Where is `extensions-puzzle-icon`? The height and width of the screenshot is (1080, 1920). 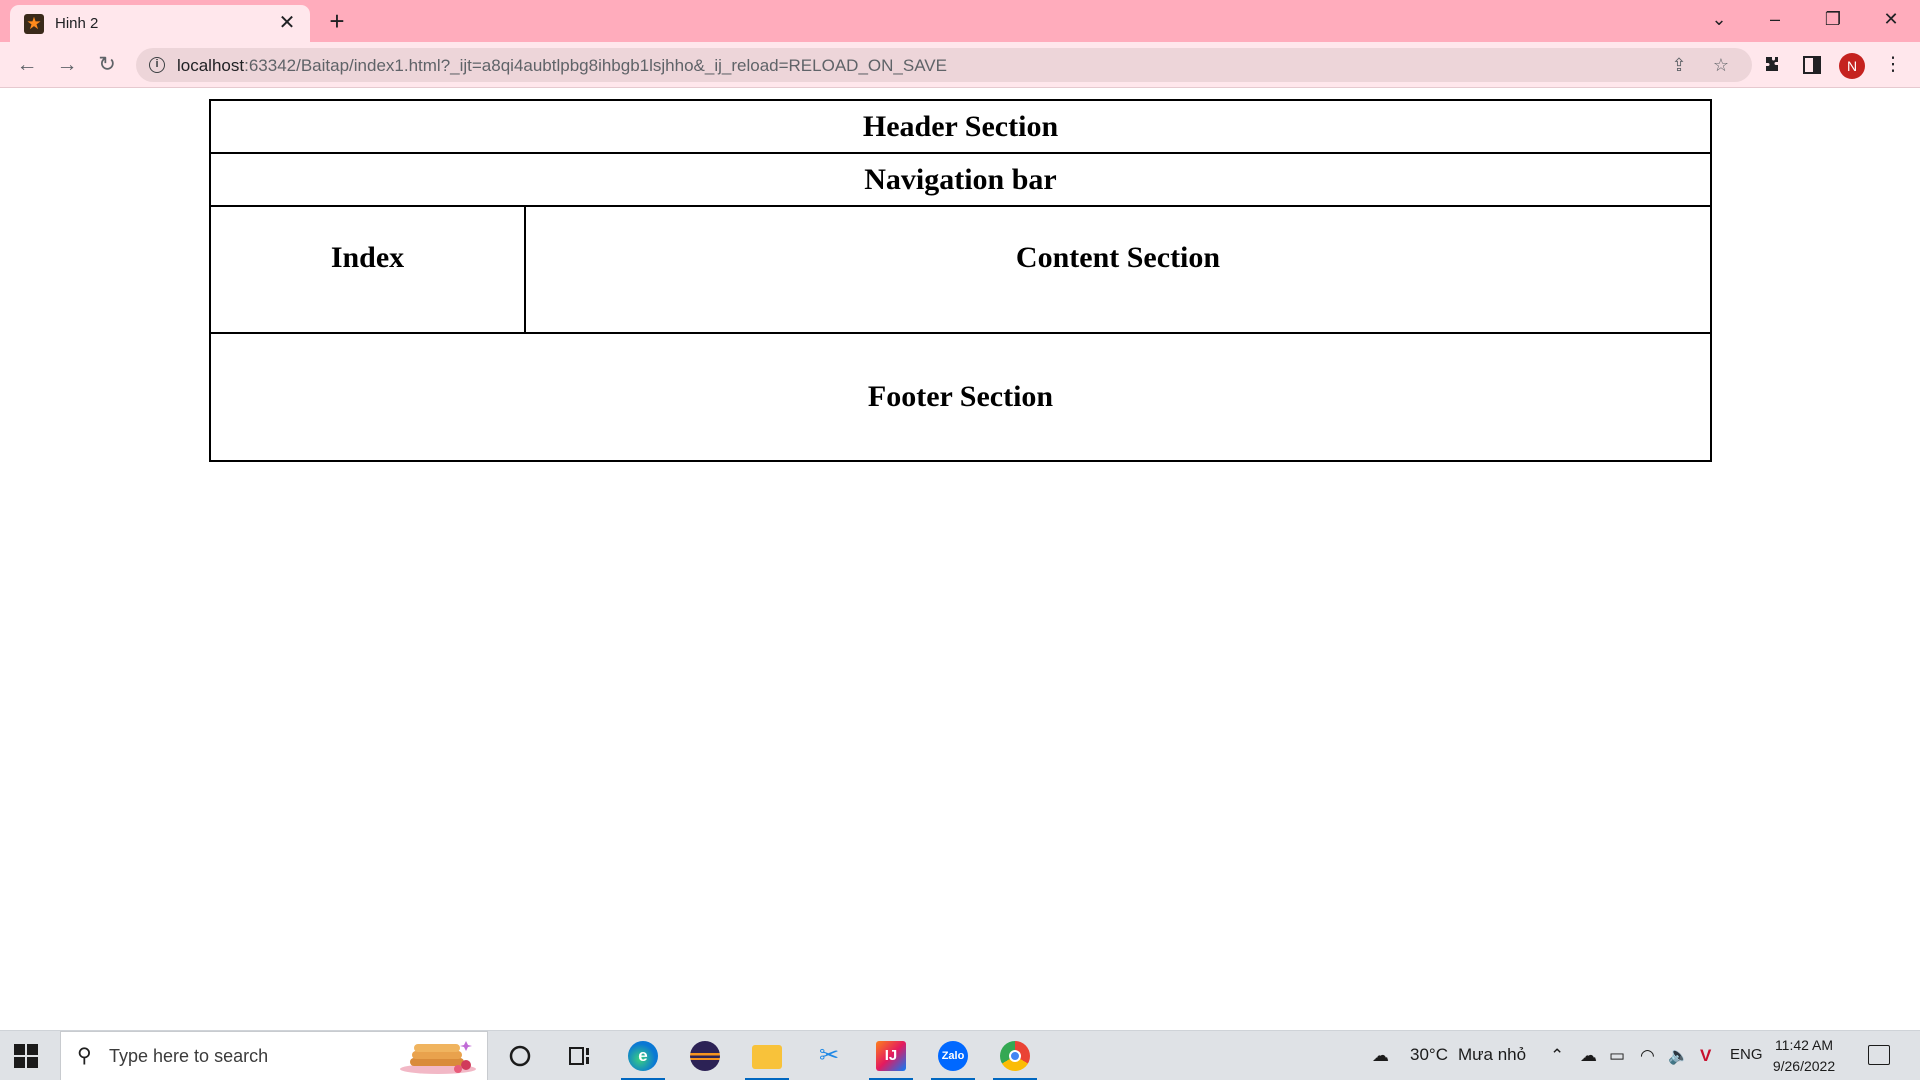
extensions-puzzle-icon is located at coordinates (1772, 65).